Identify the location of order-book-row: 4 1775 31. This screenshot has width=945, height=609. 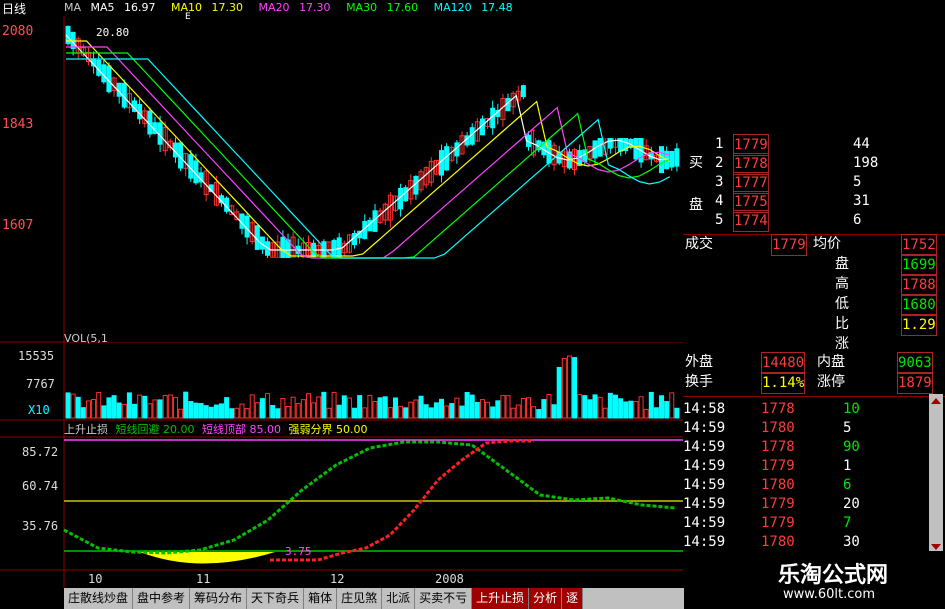
(814, 202).